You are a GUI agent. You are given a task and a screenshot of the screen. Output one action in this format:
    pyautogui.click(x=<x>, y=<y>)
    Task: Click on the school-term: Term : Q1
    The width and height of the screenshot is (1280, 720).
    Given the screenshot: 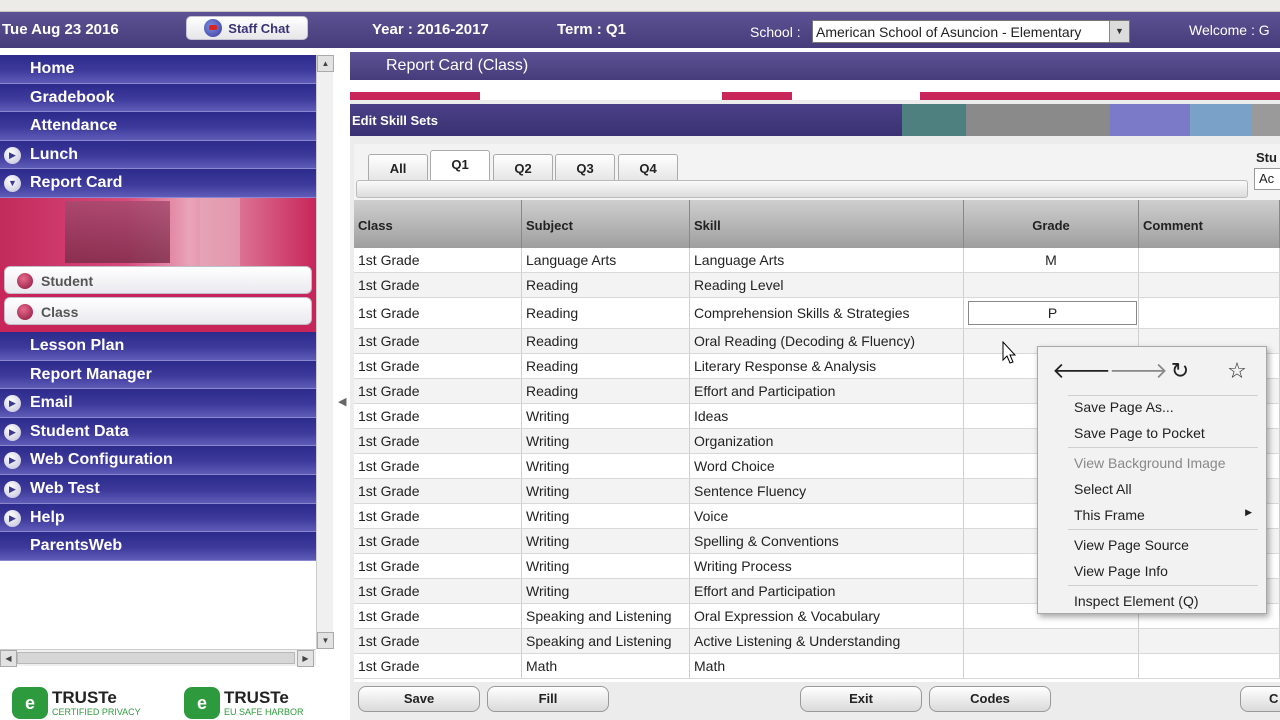 What is the action you would take?
    pyautogui.click(x=591, y=29)
    